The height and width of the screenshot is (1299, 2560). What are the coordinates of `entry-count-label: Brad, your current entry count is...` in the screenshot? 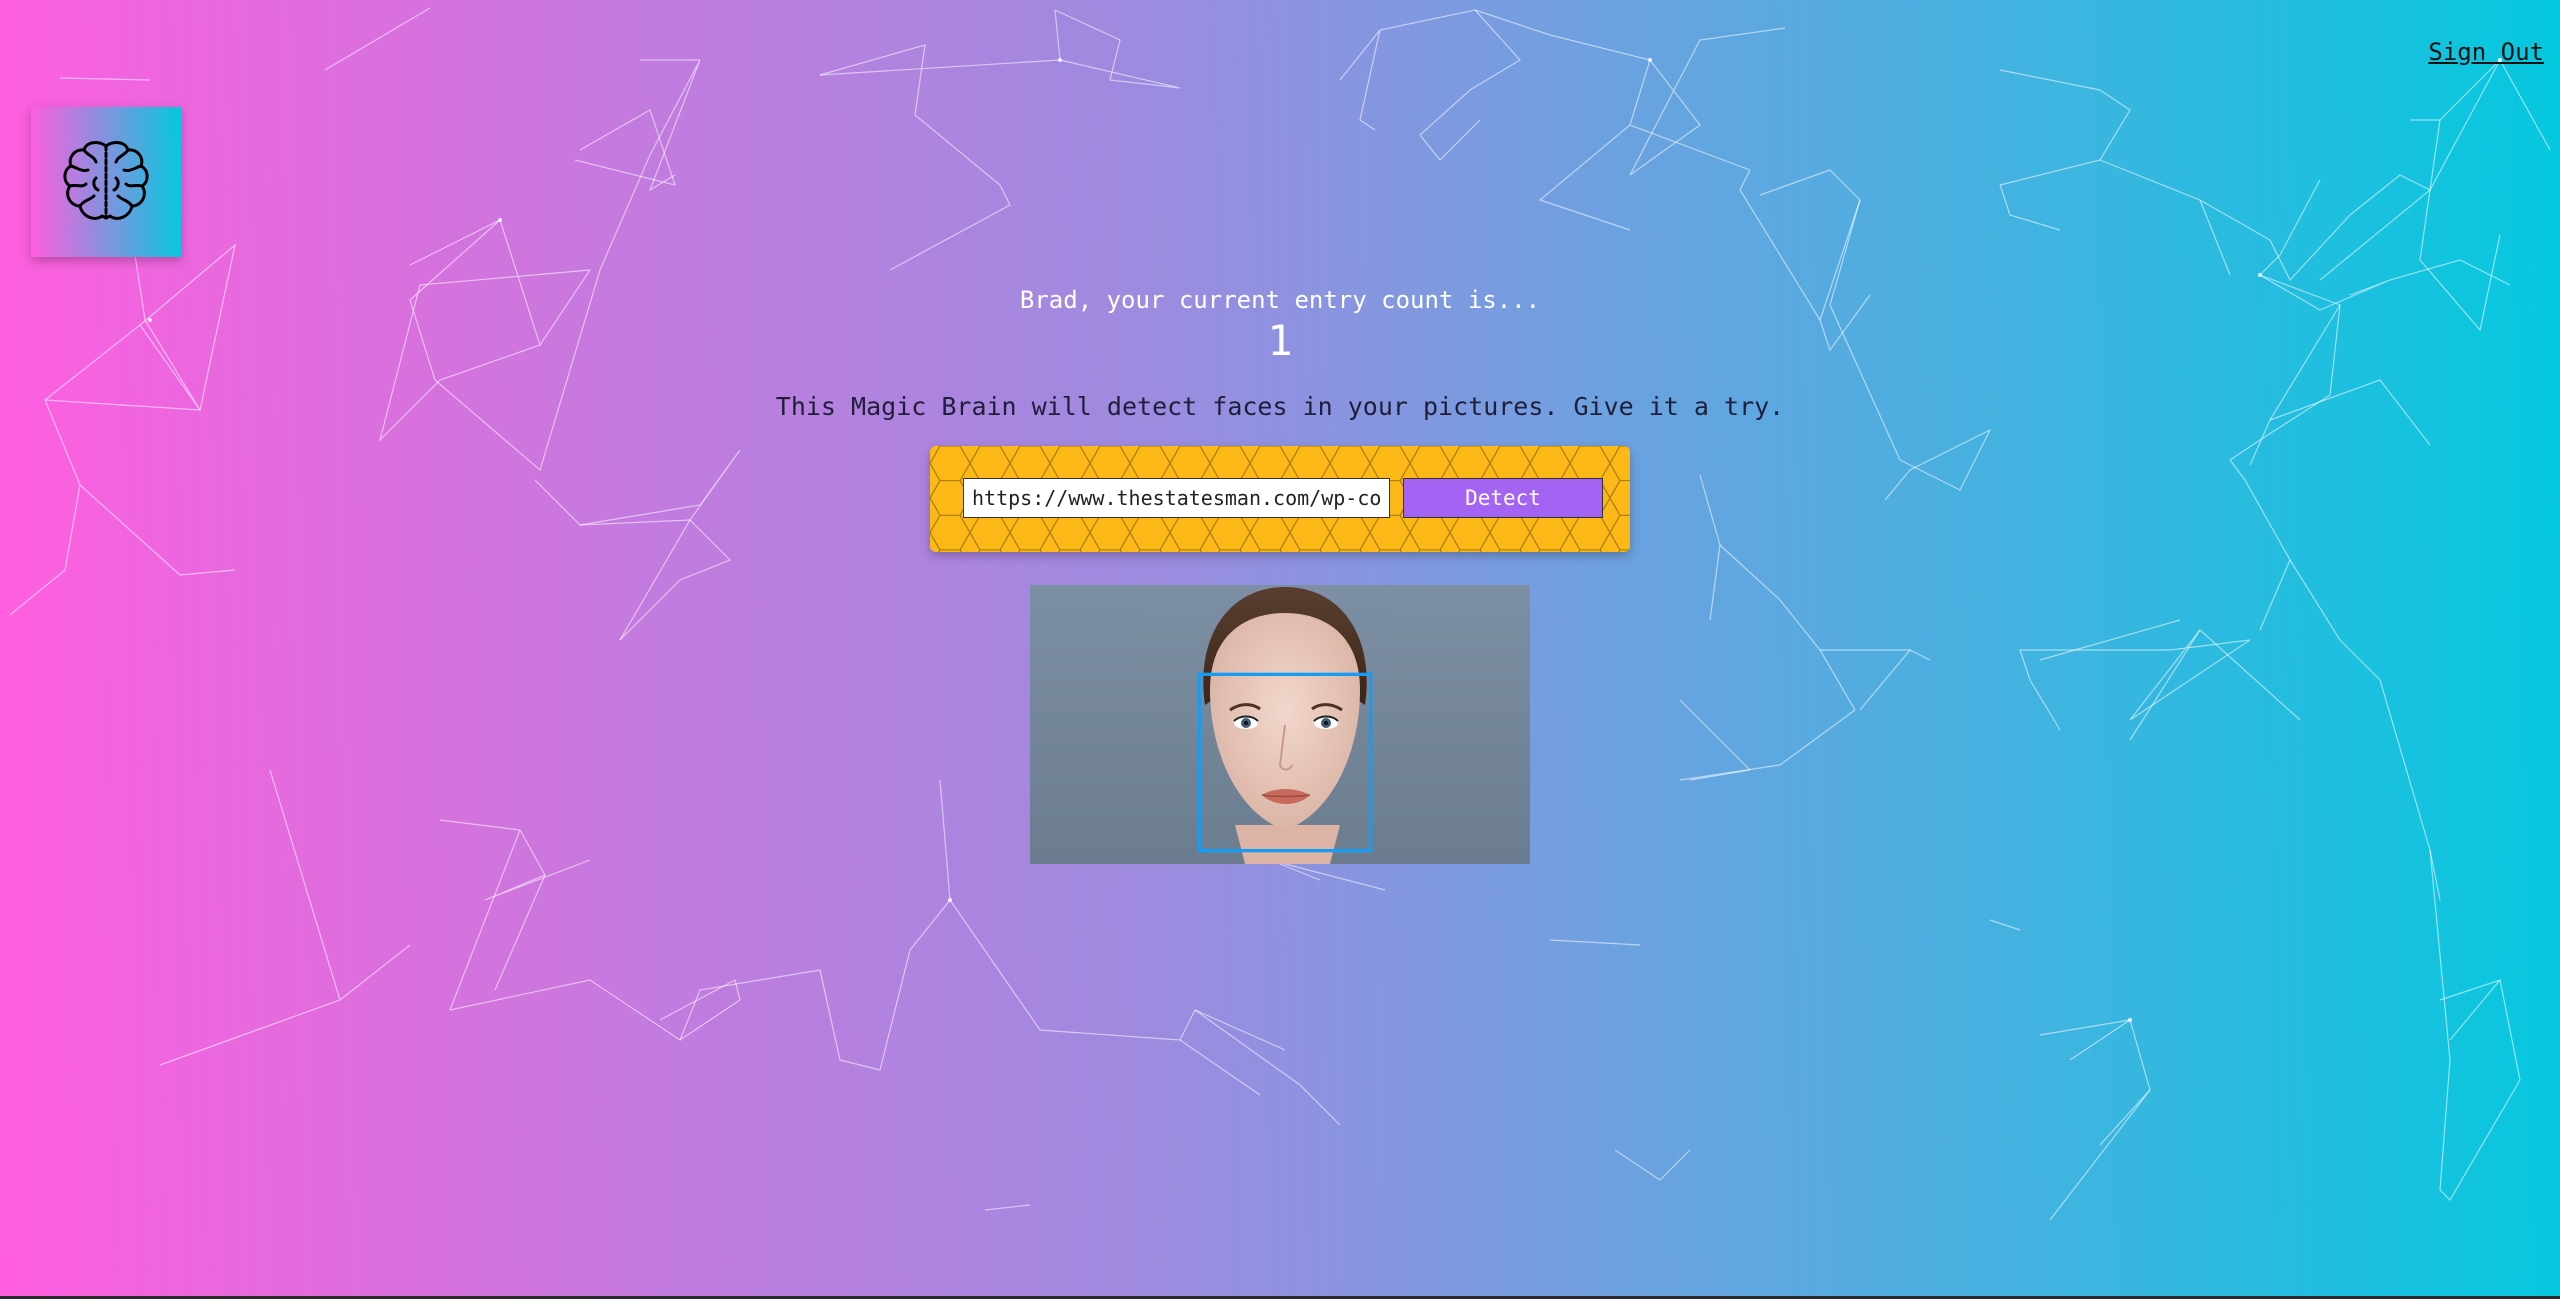 It's located at (1280, 300).